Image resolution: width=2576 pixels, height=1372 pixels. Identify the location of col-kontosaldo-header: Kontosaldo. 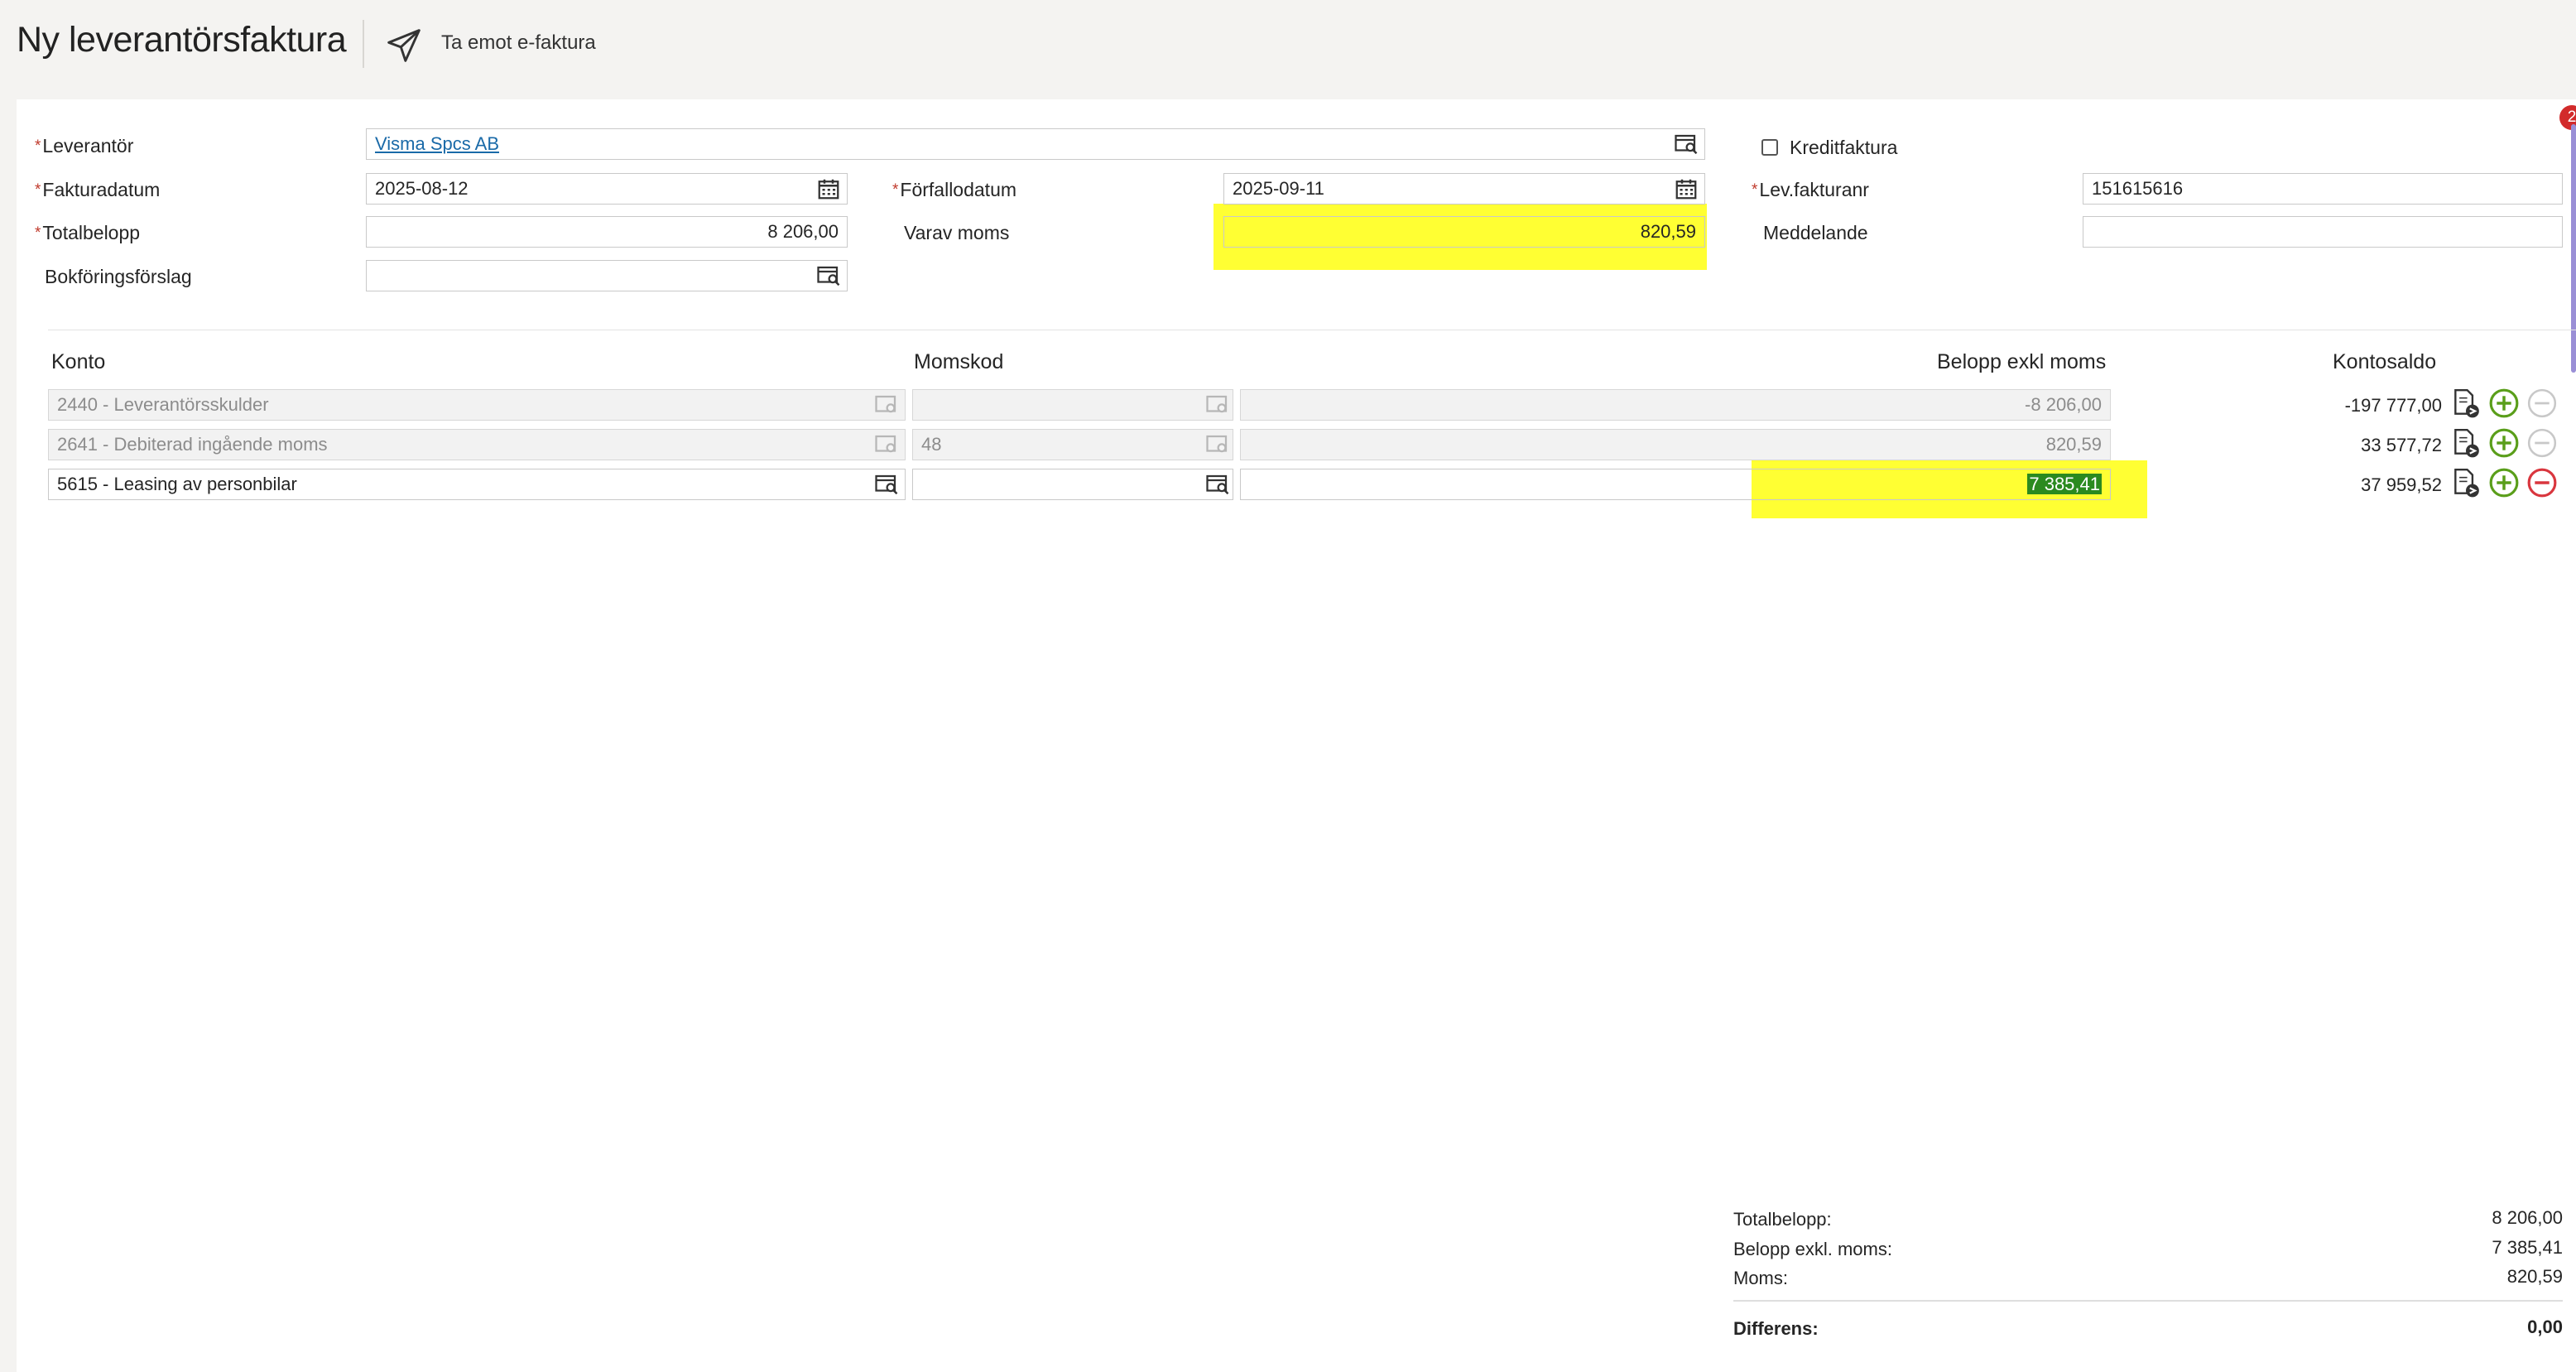
(2385, 361).